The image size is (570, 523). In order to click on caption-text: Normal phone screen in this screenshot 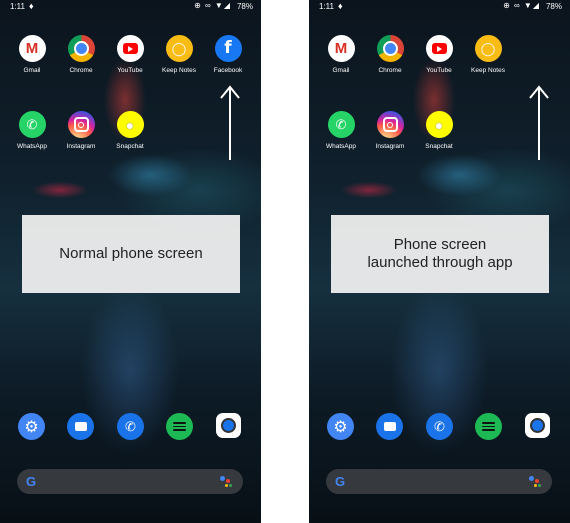, I will do `click(131, 253)`.